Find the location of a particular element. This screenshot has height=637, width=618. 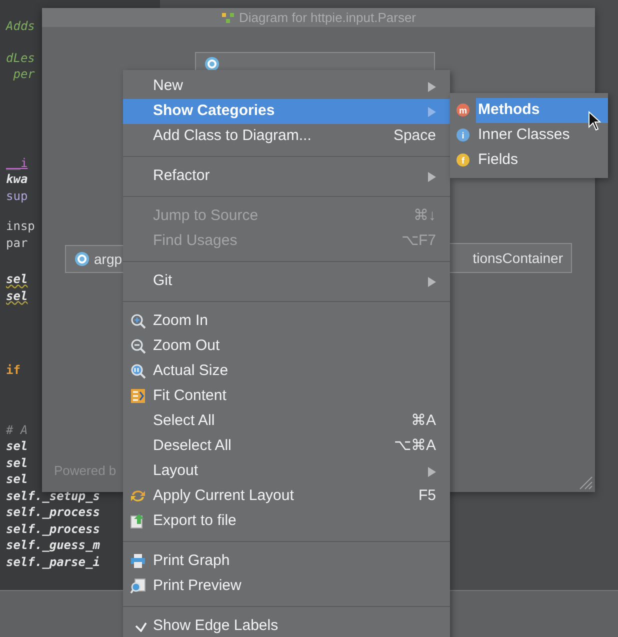

category-dot-icon: f is located at coordinates (463, 160).